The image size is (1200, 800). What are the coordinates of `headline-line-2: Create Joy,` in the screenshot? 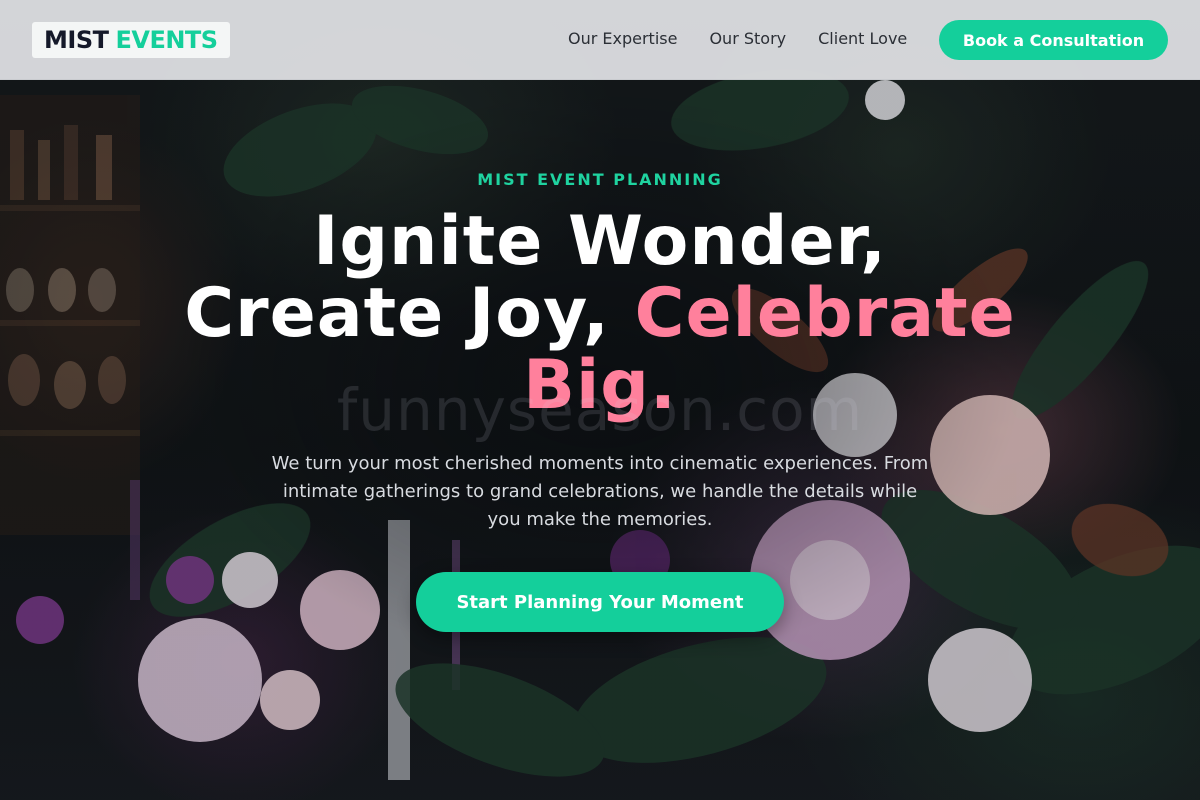 It's located at (397, 313).